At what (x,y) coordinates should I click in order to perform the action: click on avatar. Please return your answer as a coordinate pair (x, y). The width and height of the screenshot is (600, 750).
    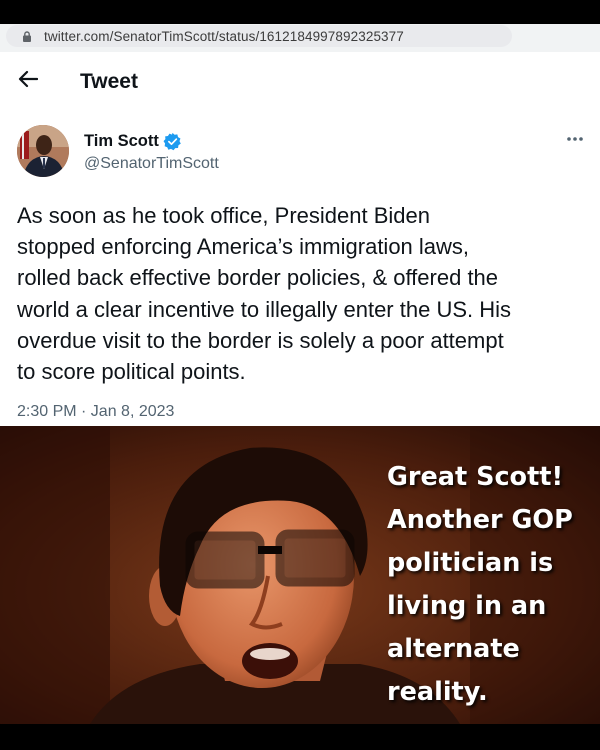
    Looking at the image, I should click on (43, 151).